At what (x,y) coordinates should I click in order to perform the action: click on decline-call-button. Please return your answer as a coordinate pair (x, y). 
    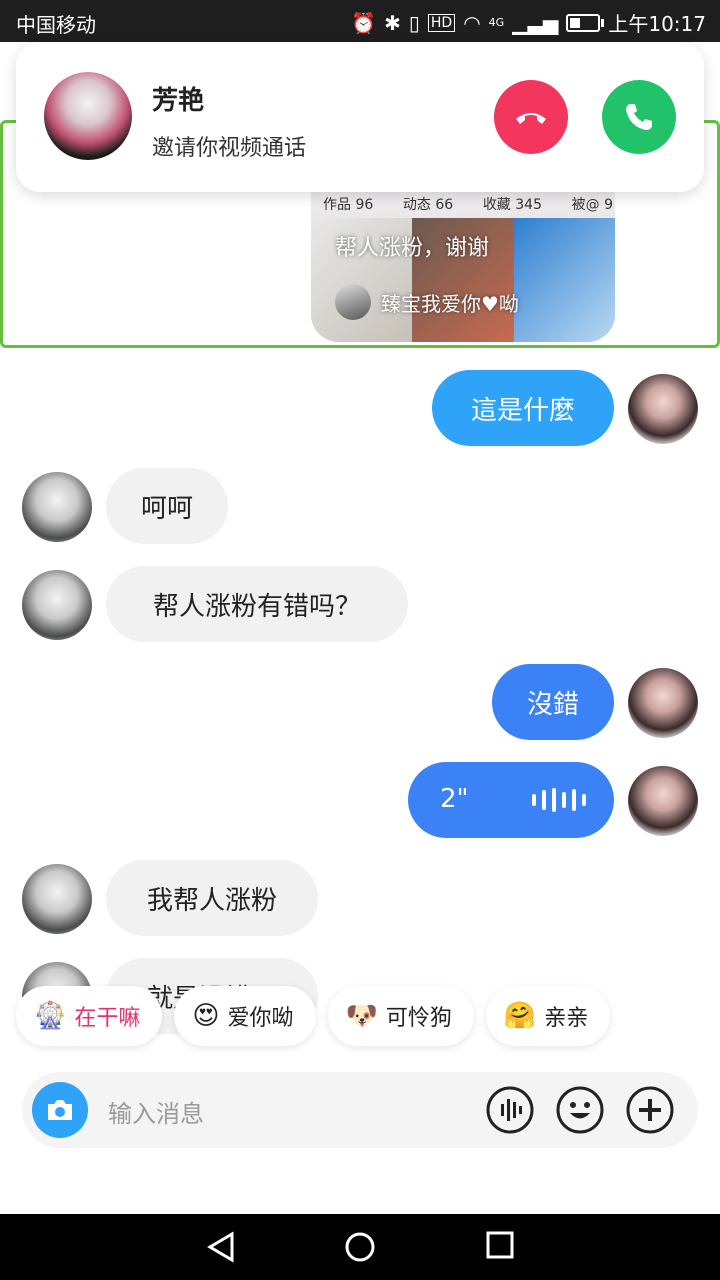
    Looking at the image, I should click on (531, 117).